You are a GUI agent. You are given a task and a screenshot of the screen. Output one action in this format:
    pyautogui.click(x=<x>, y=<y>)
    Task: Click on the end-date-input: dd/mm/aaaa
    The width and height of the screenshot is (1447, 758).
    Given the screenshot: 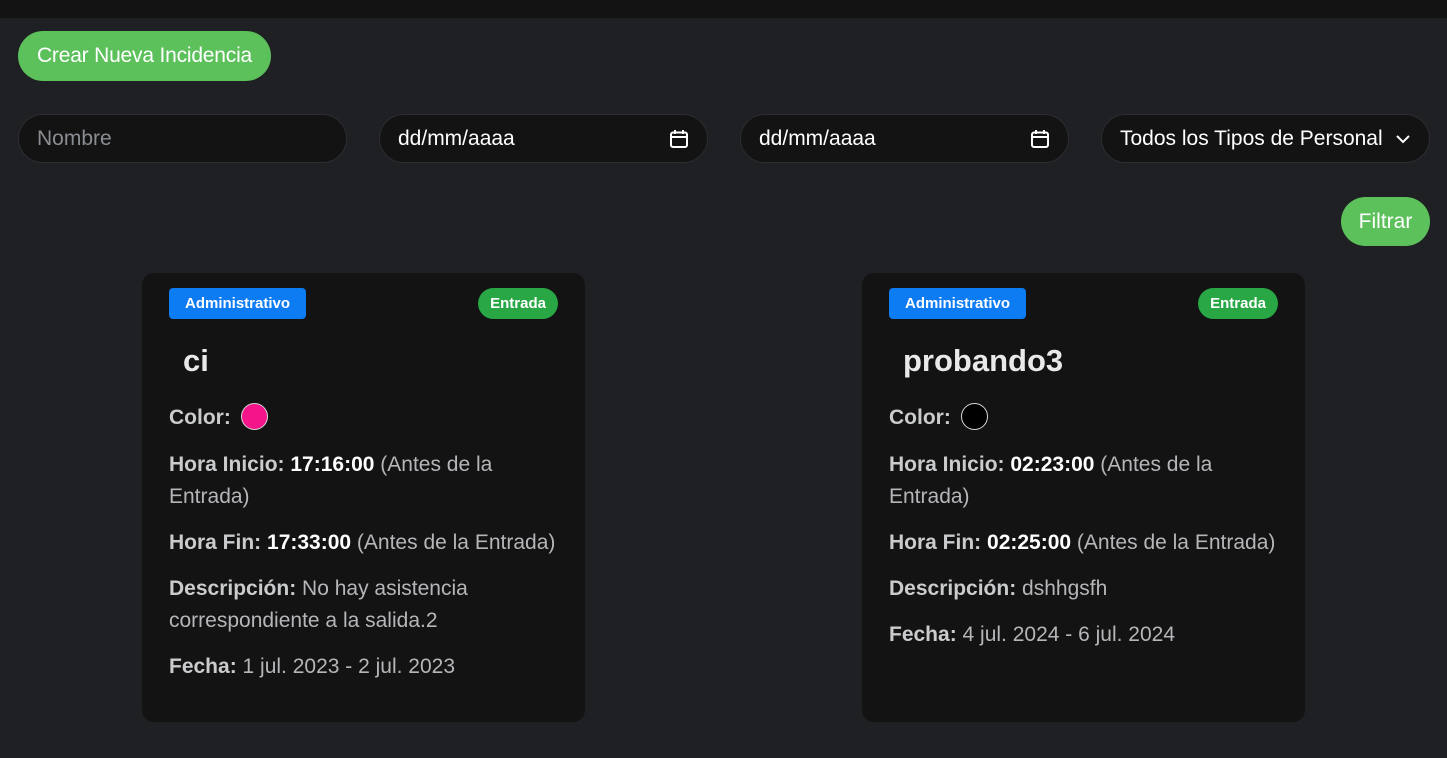 What is the action you would take?
    pyautogui.click(x=904, y=138)
    